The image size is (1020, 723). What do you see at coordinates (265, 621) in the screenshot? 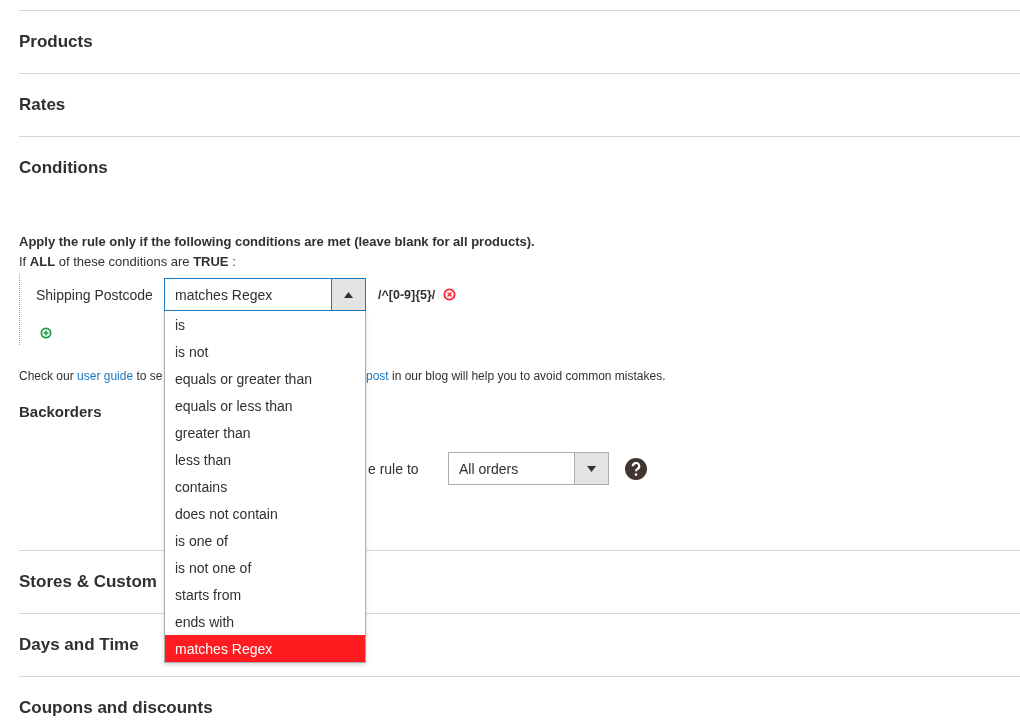
I see `dropdown-option: ends with` at bounding box center [265, 621].